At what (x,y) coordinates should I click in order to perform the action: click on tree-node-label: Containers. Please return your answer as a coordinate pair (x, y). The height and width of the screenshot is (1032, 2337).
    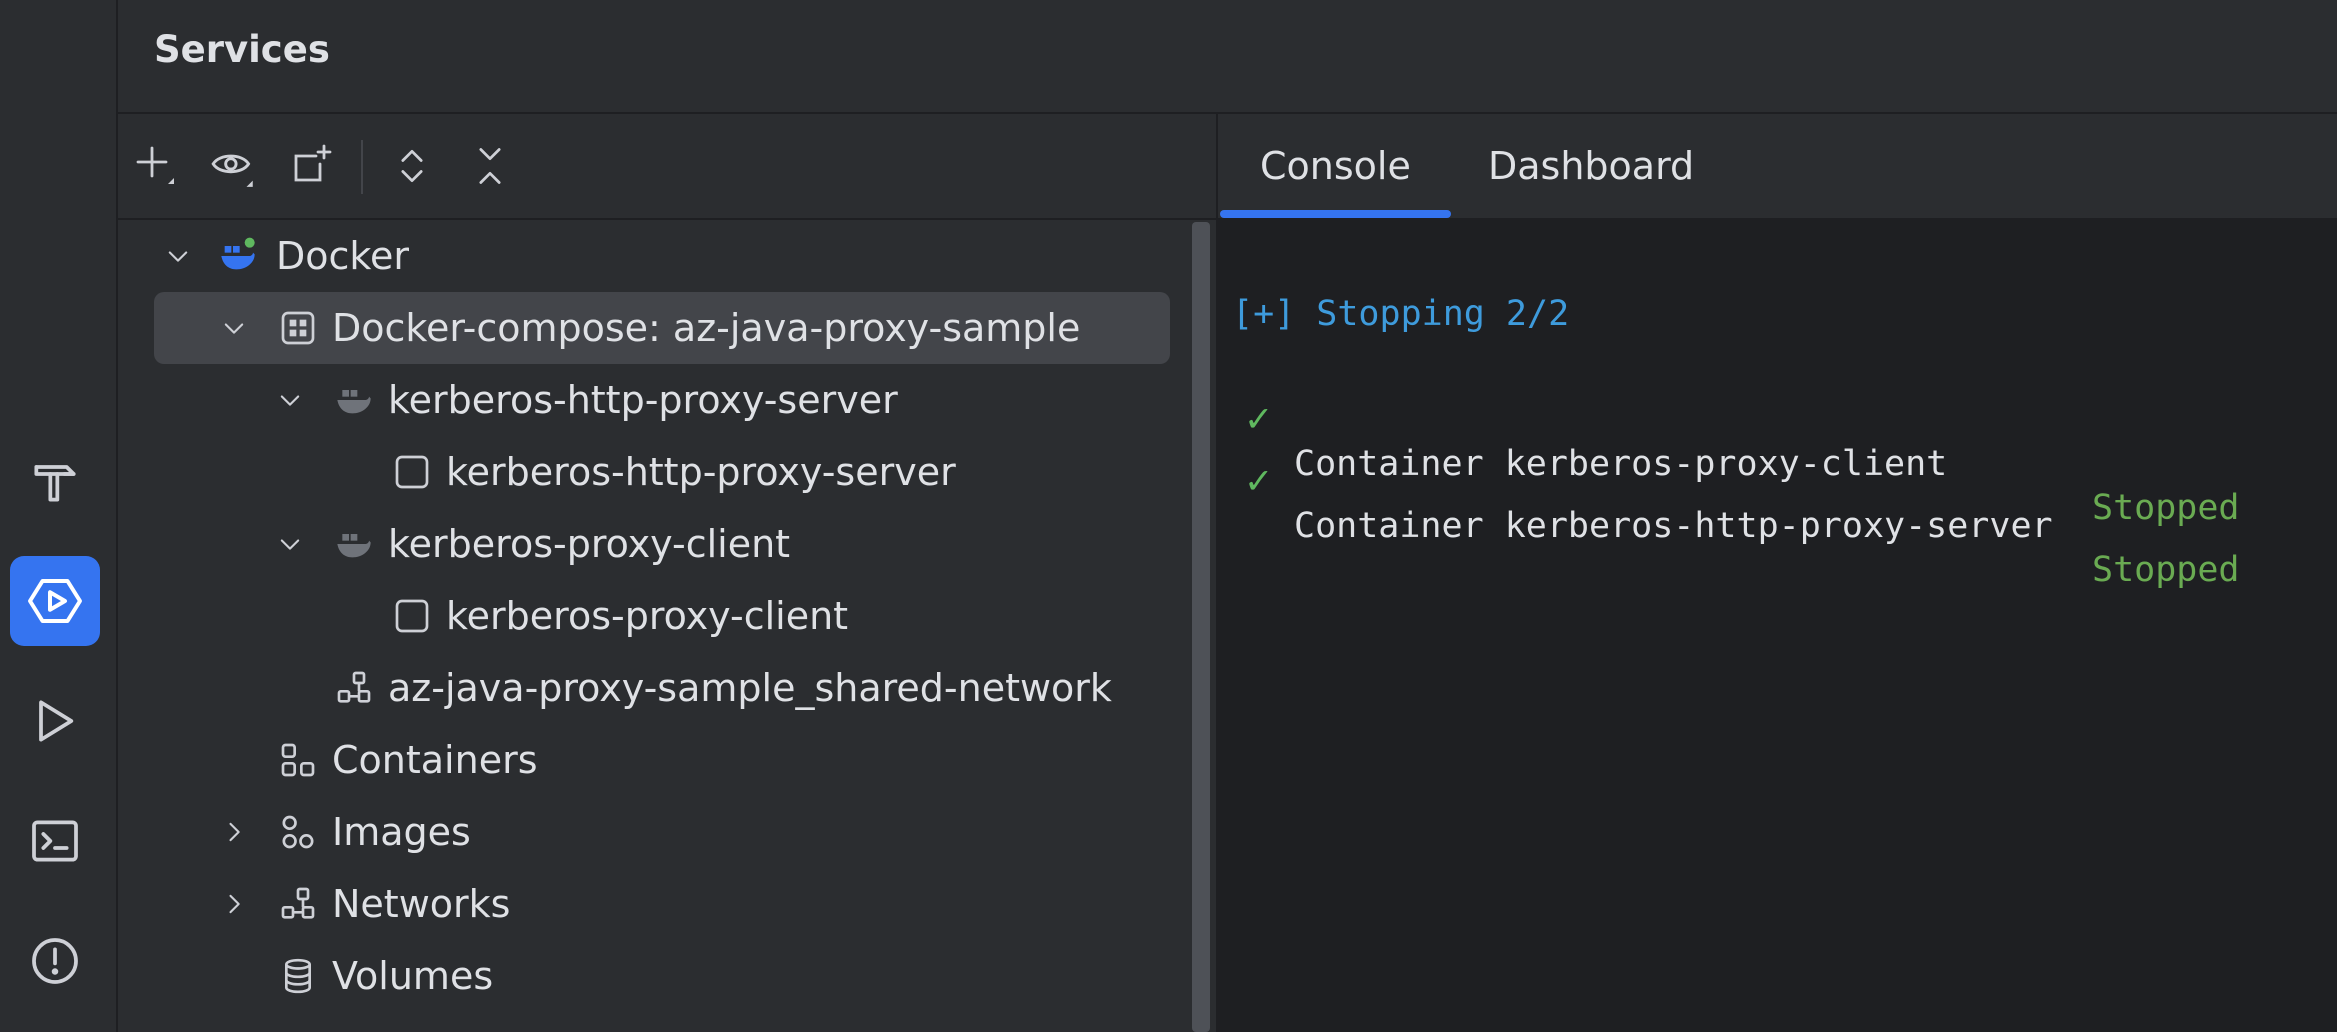
    Looking at the image, I should click on (435, 760).